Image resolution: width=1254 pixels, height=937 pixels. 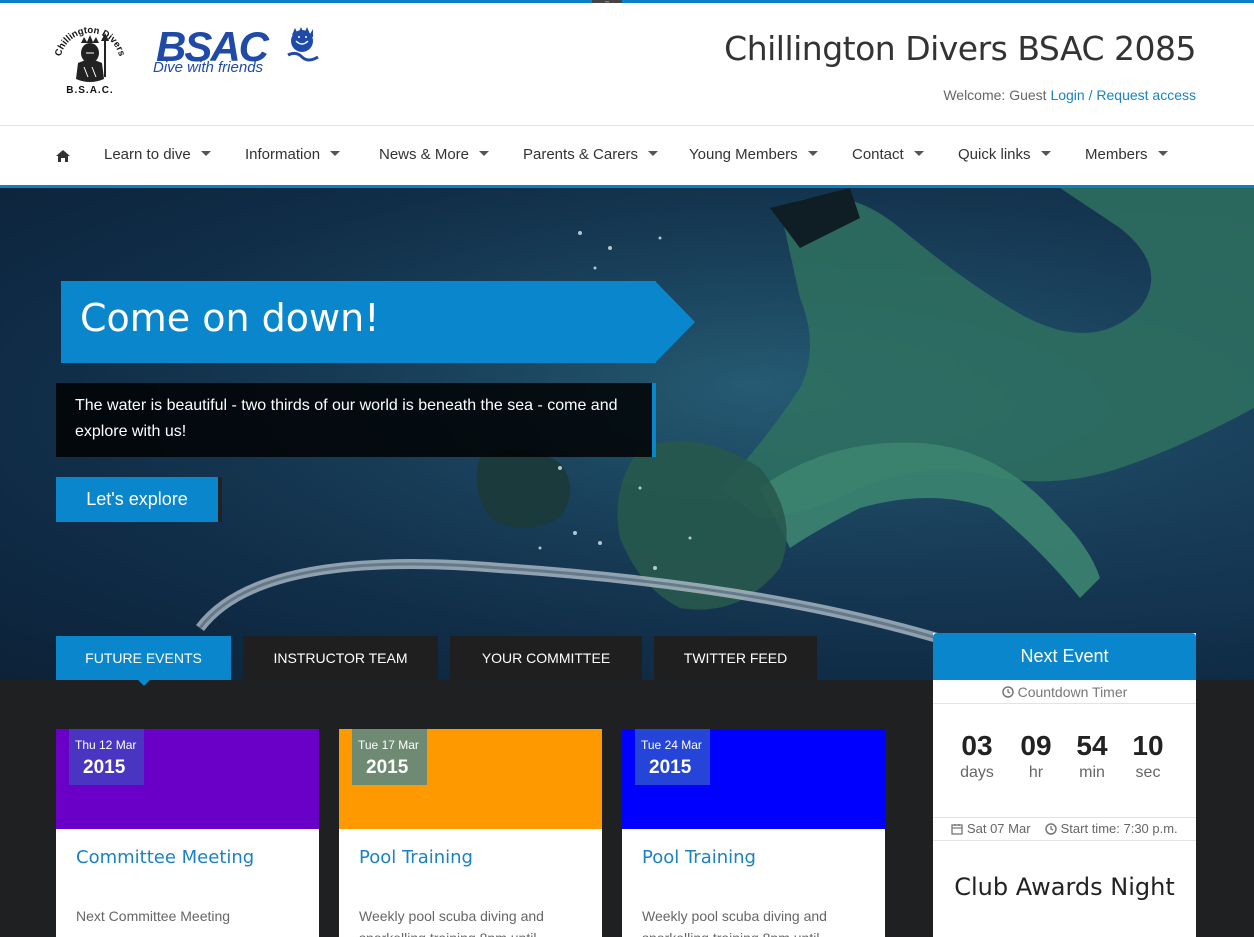 I want to click on nav-label: Learn to dive, so click(x=147, y=154).